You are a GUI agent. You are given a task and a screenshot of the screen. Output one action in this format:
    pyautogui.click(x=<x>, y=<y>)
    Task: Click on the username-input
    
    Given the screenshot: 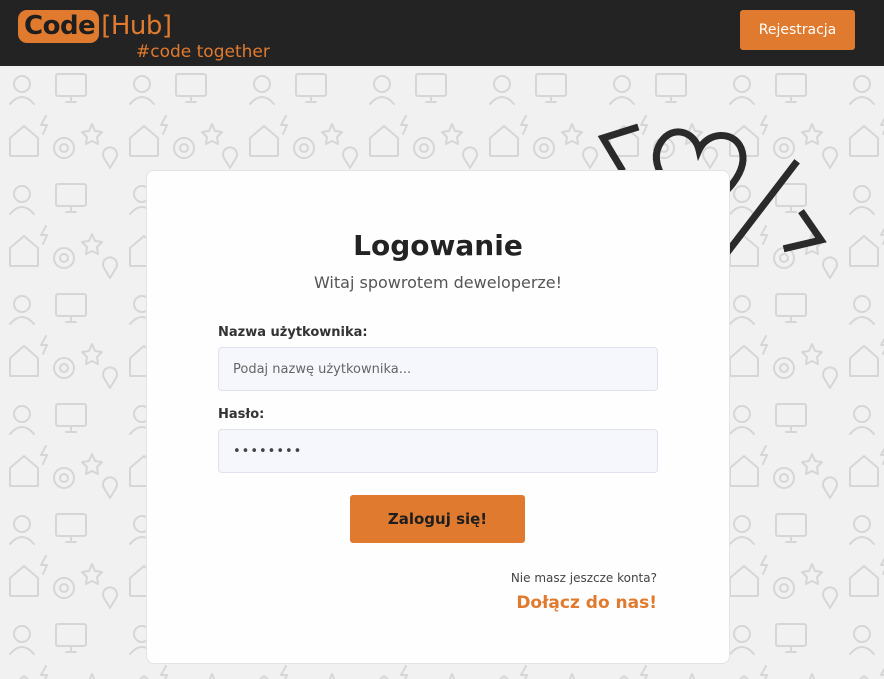 What is the action you would take?
    pyautogui.click(x=438, y=369)
    